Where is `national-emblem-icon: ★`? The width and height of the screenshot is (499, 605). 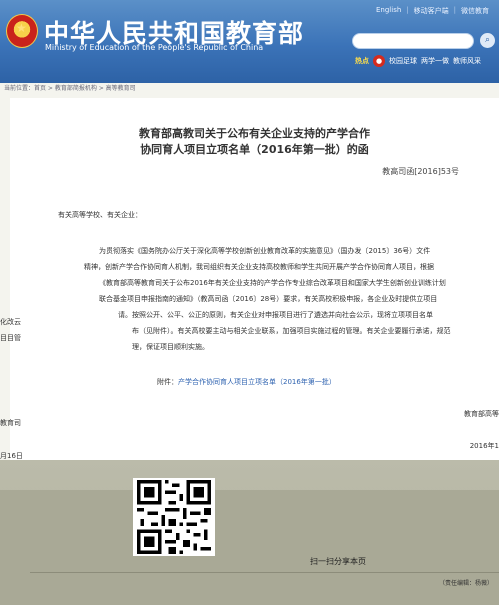
national-emblem-icon: ★ is located at coordinates (22, 31).